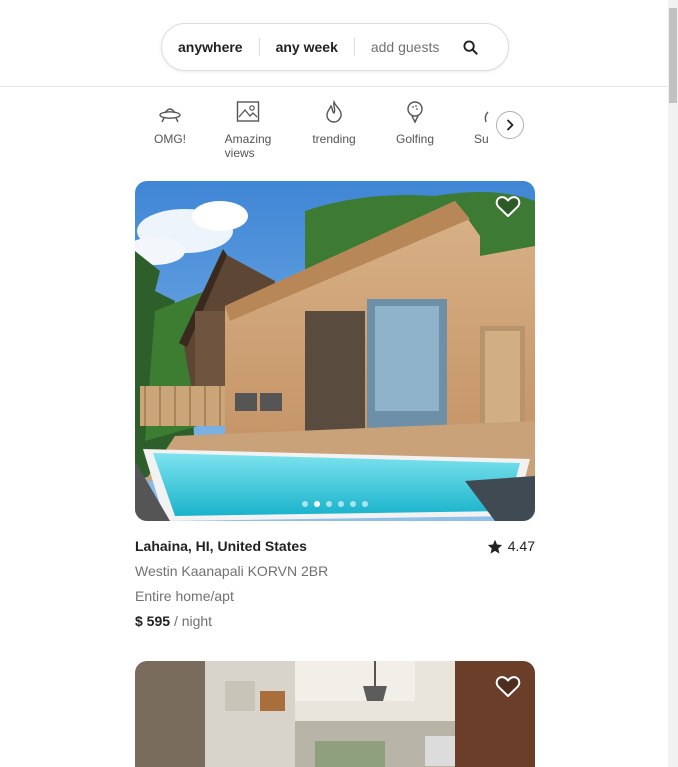 This screenshot has height=767, width=678. I want to click on guests-button: add guests, so click(405, 47).